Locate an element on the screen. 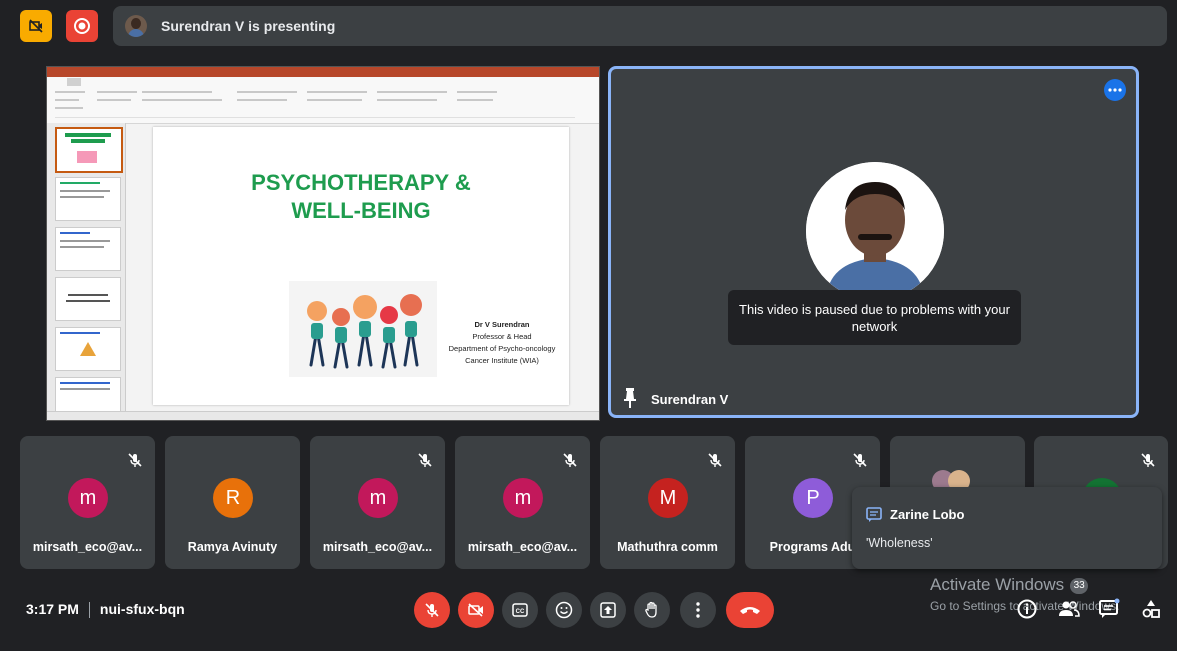 The image size is (1177, 651). slide-illustration is located at coordinates (363, 329).